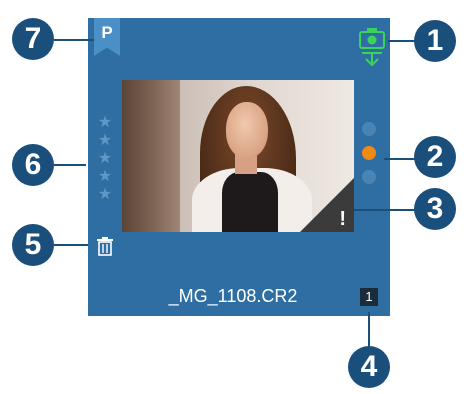 This screenshot has width=470, height=394. I want to click on color-label-dot-active, so click(369, 153).